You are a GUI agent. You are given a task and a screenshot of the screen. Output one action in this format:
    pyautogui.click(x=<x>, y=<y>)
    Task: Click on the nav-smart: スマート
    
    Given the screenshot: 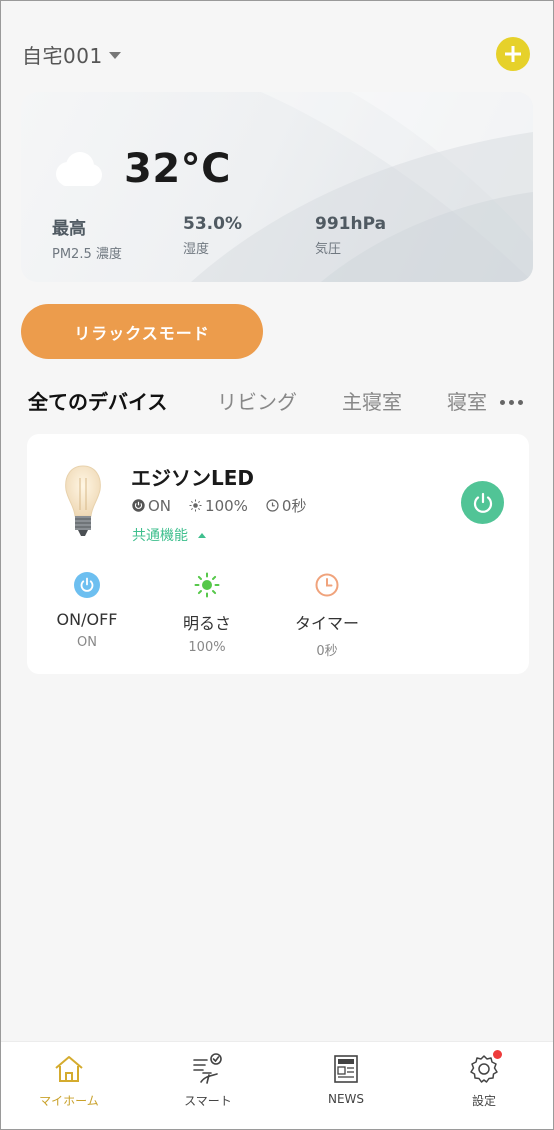 What is the action you would take?
    pyautogui.click(x=208, y=1080)
    